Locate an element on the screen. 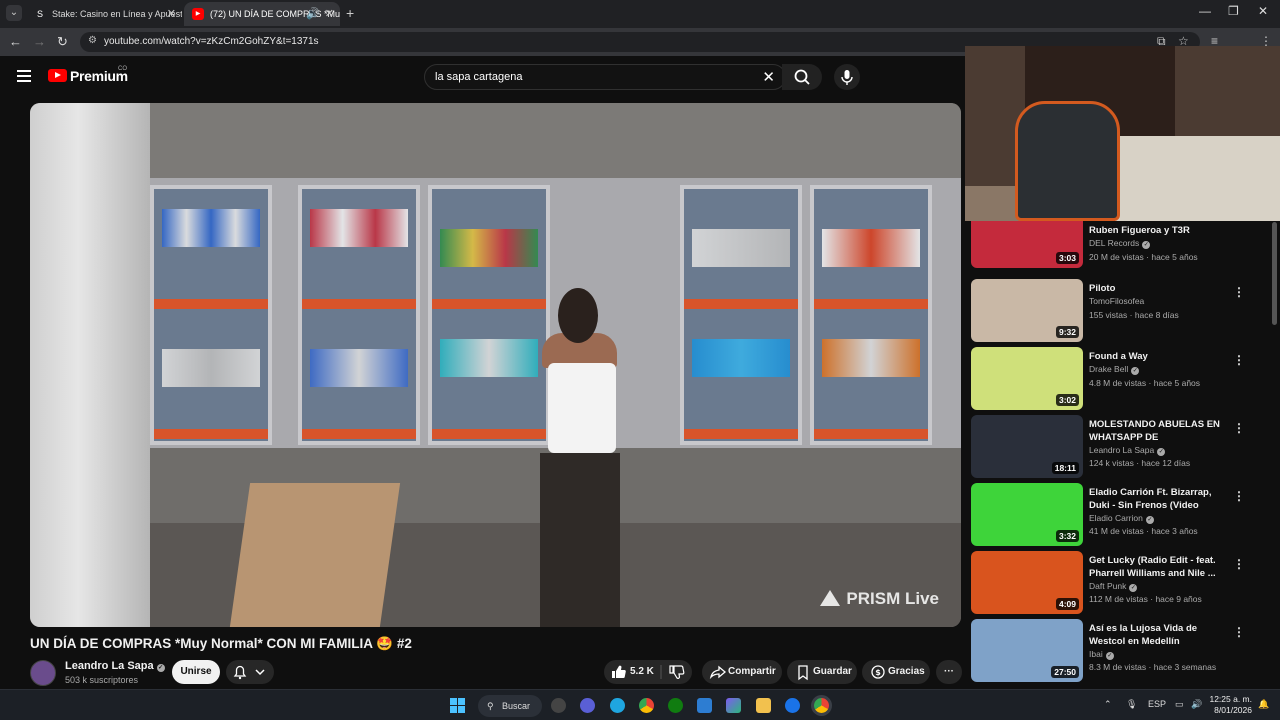 This screenshot has height=720, width=1280. site-info-icon: ⚙ is located at coordinates (92, 40).